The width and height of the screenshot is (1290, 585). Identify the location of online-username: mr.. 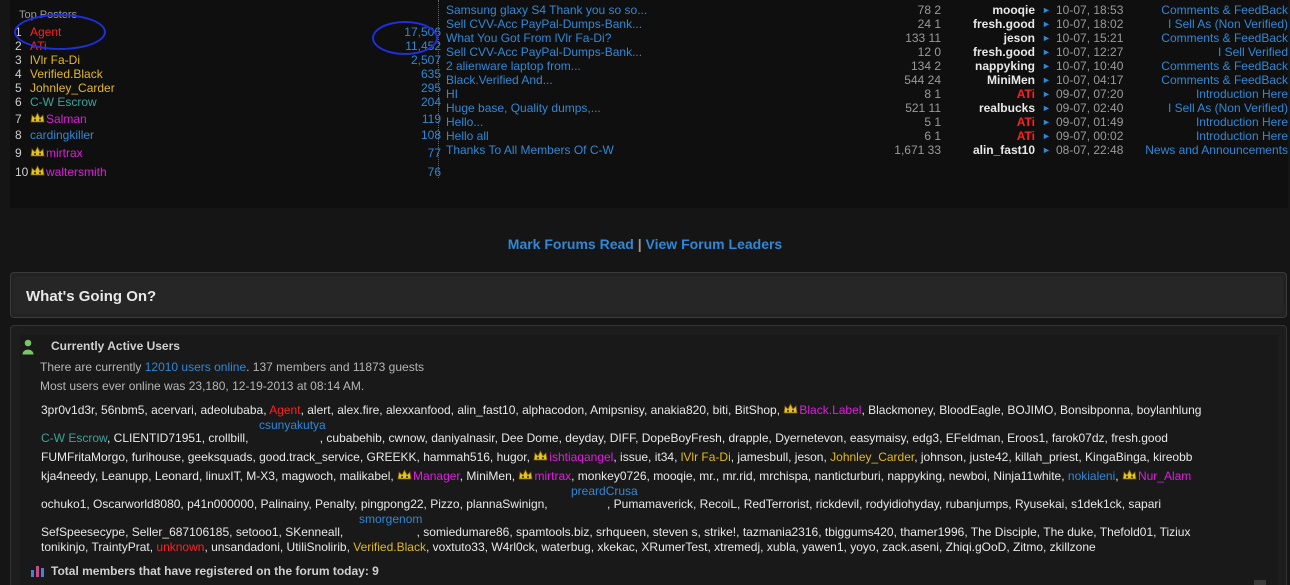
(707, 476).